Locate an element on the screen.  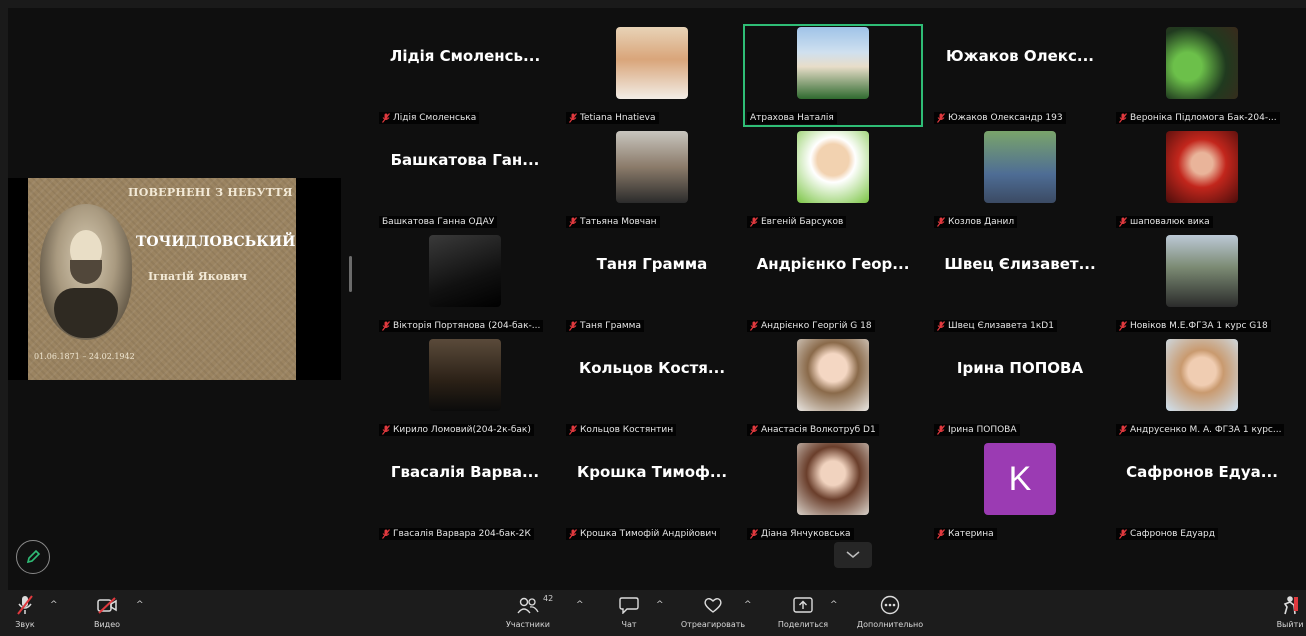
participant-tile: Ірина ПОПОВА Ірина ПОПОВА is located at coordinates (1020, 387).